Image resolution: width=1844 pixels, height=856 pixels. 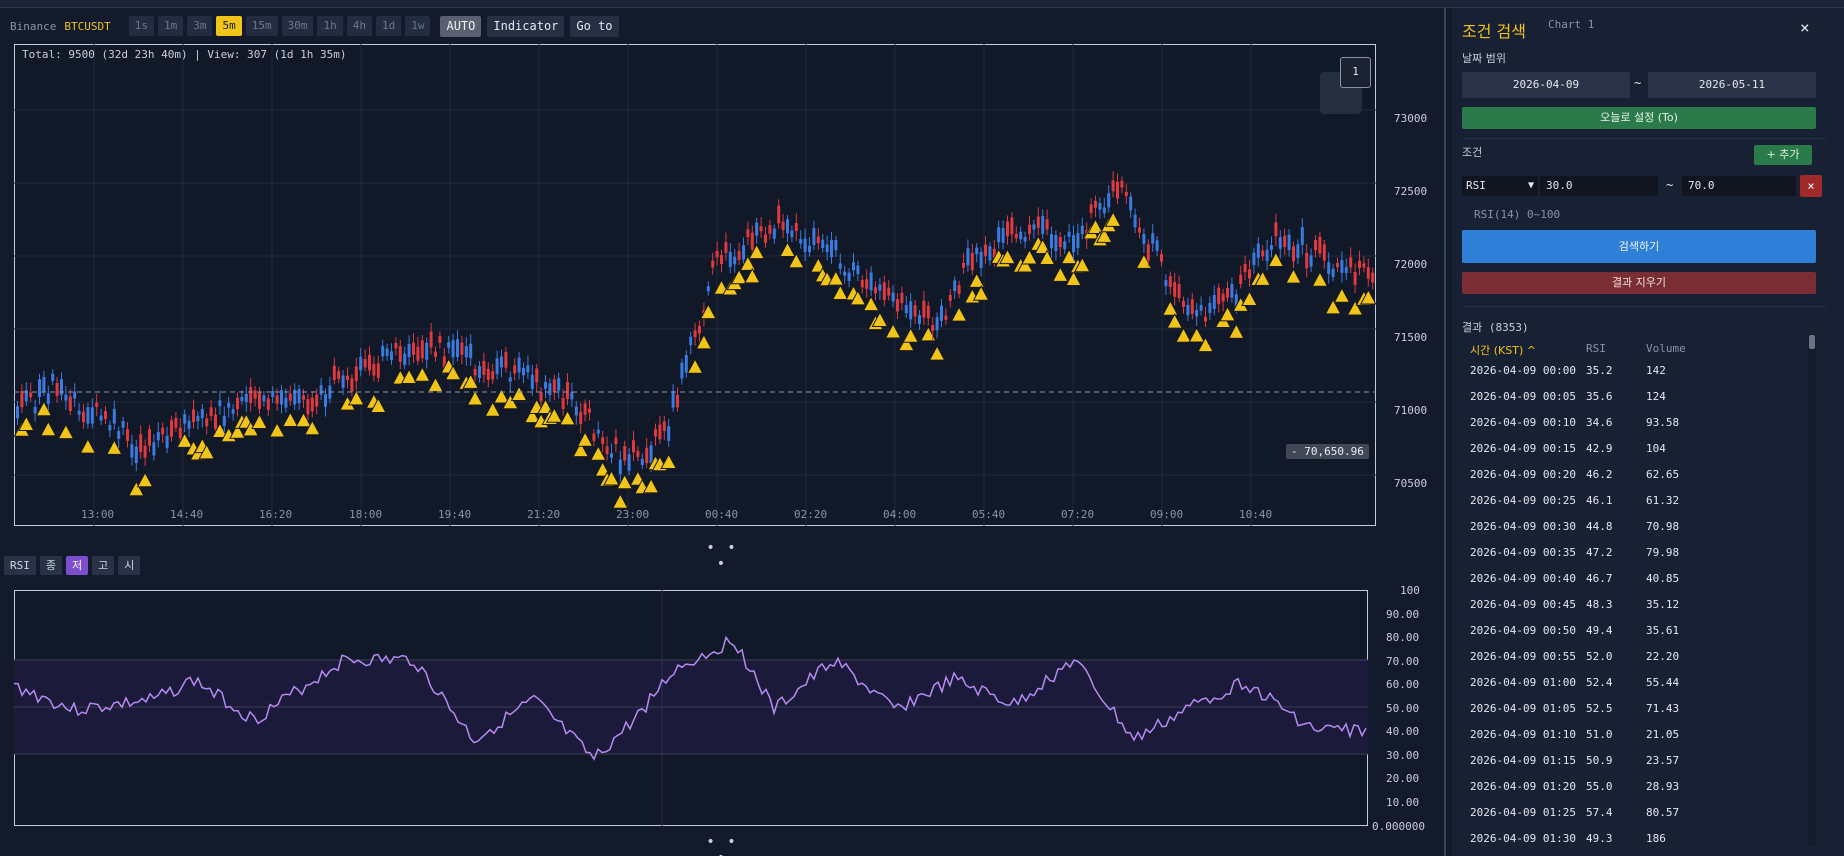 What do you see at coordinates (1639, 283) in the screenshot?
I see `clear-results-button: 결과 지우기` at bounding box center [1639, 283].